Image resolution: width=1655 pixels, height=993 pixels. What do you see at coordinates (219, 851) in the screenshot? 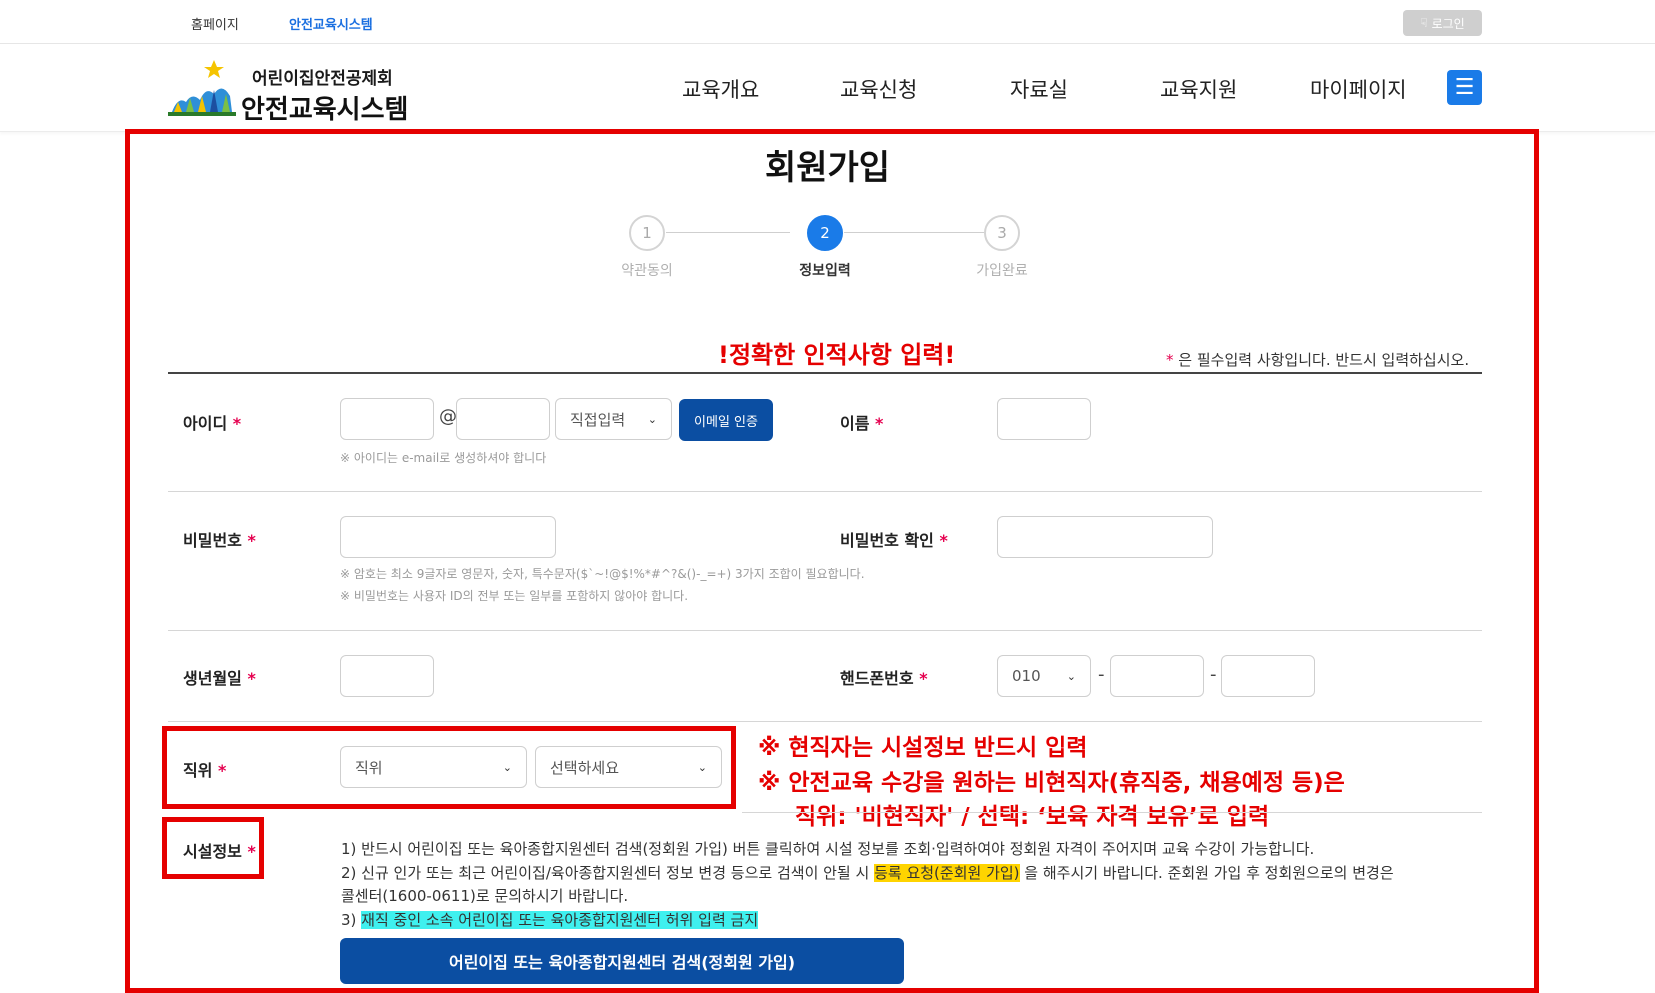
I see `facility-label: 시설정보 *` at bounding box center [219, 851].